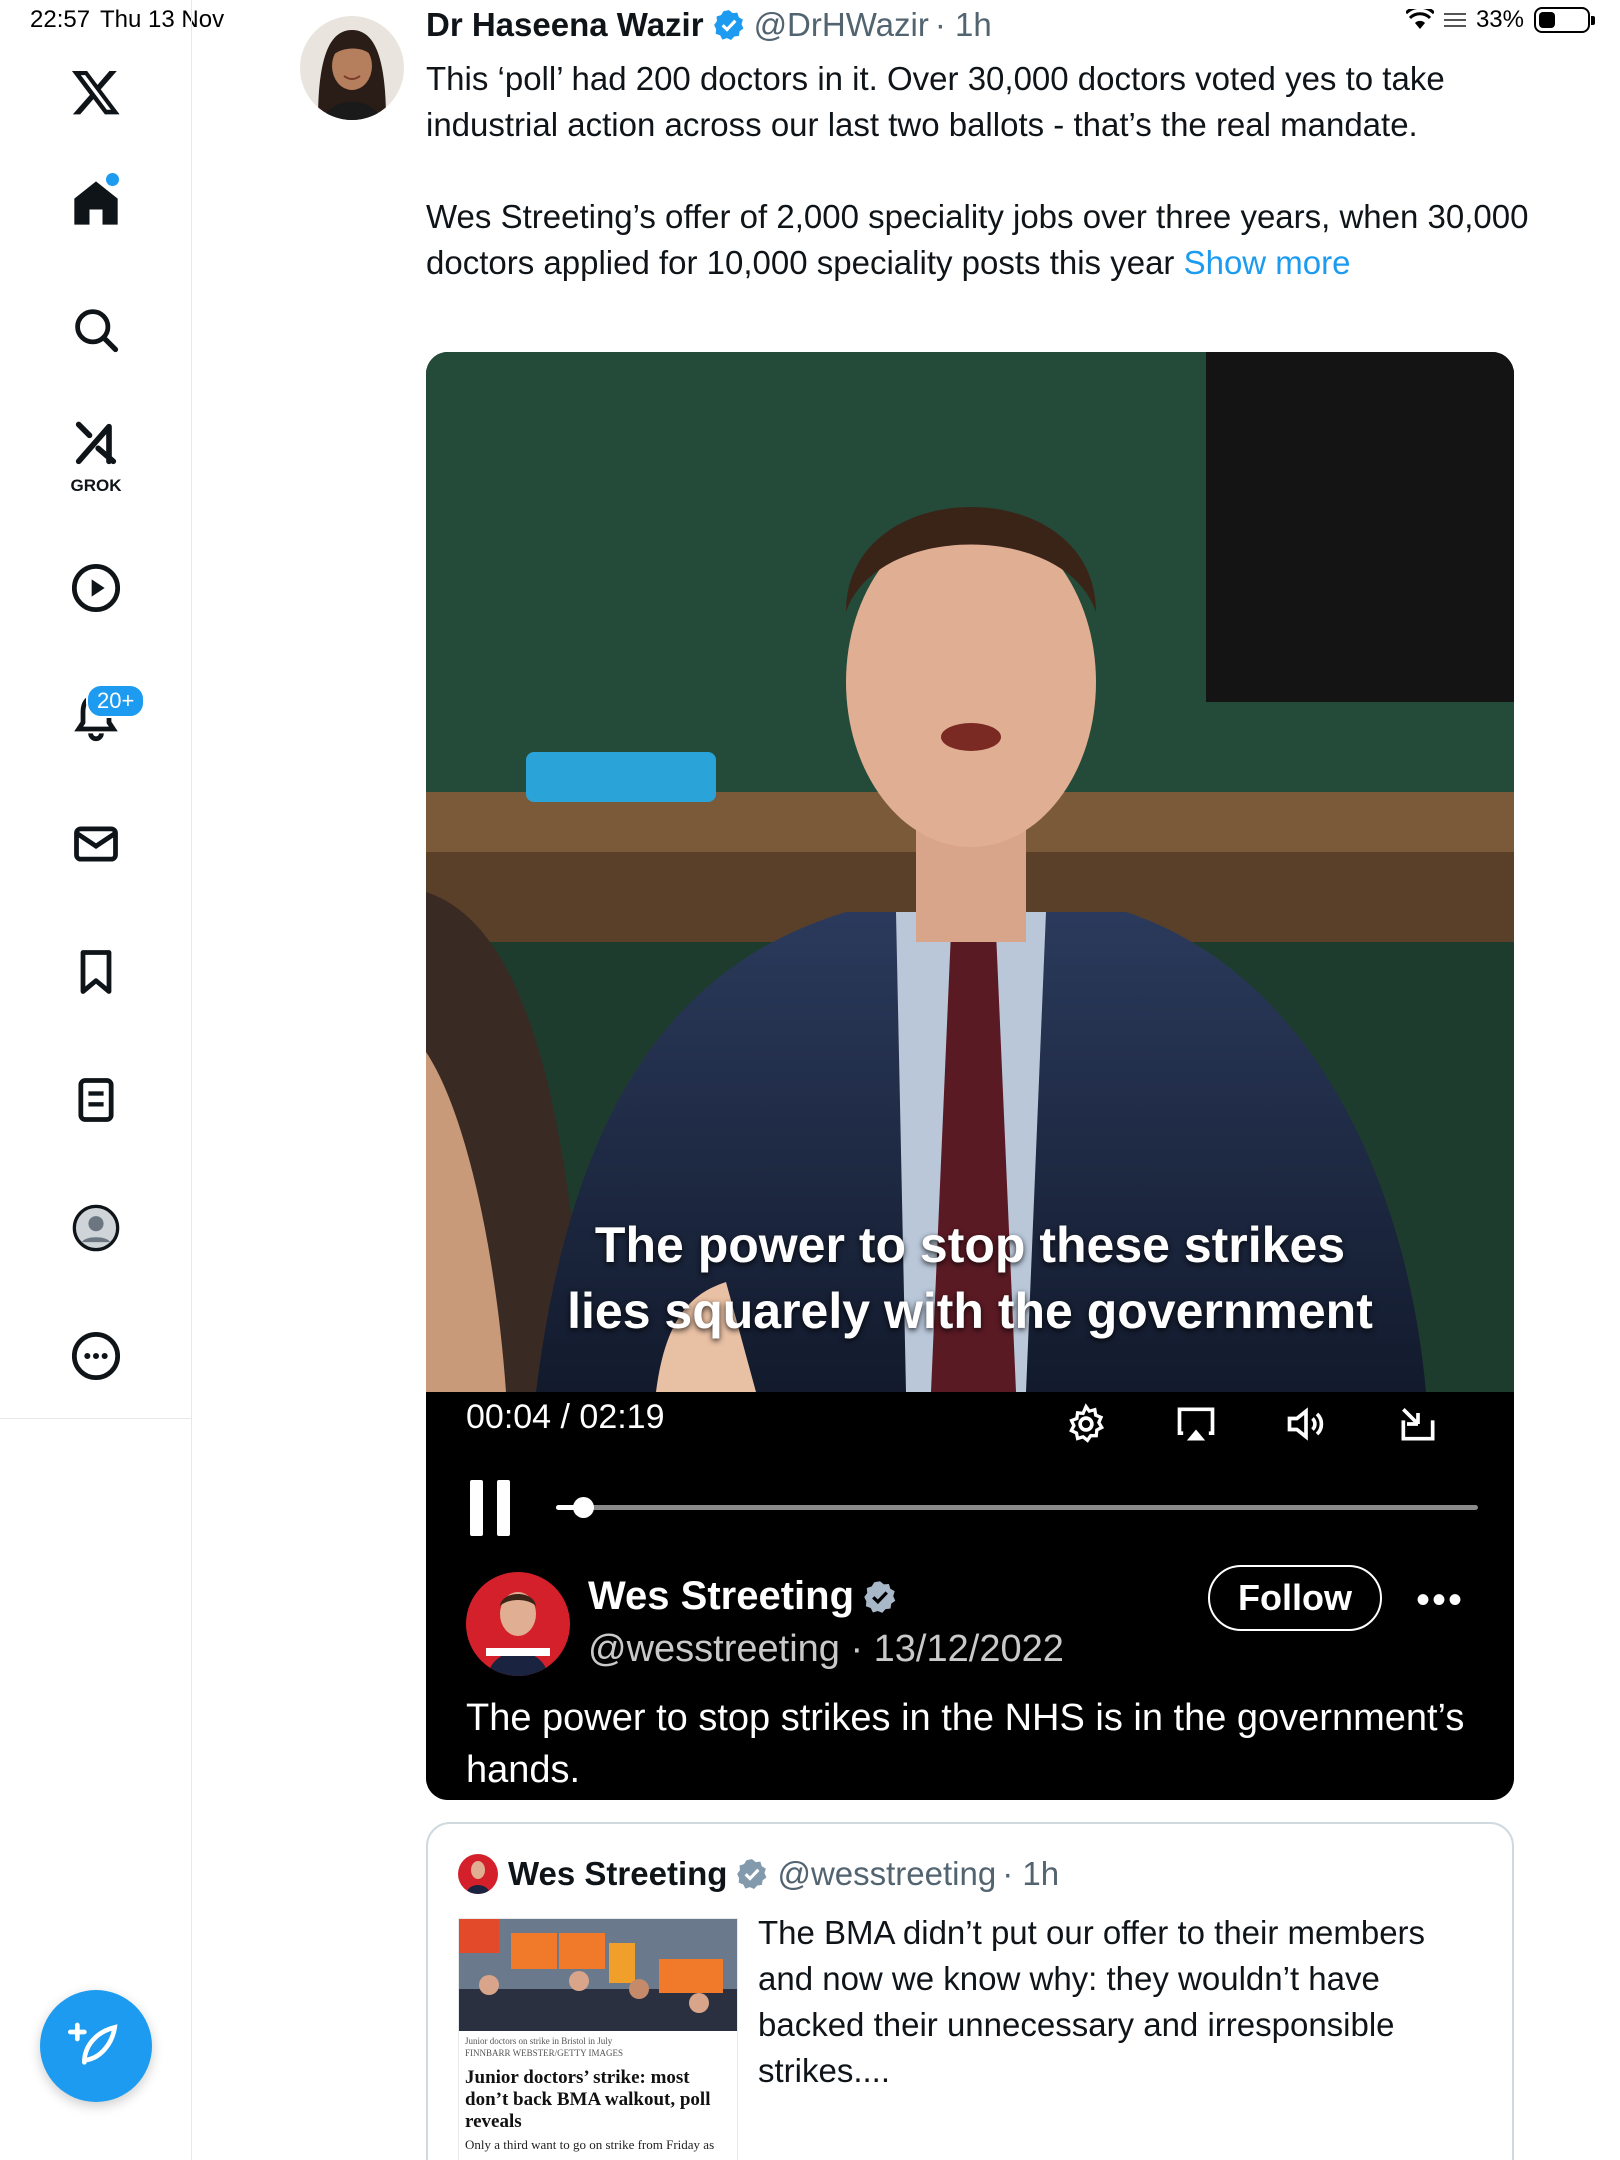 The width and height of the screenshot is (1620, 2160). I want to click on compose-icon, so click(93, 2043).